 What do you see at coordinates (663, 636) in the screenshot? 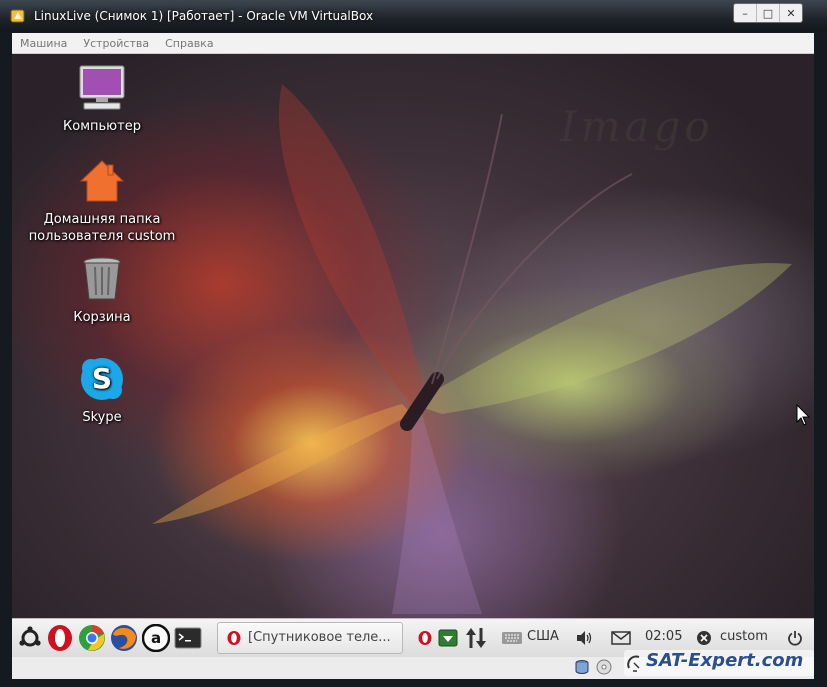
I see `clock: 02:05` at bounding box center [663, 636].